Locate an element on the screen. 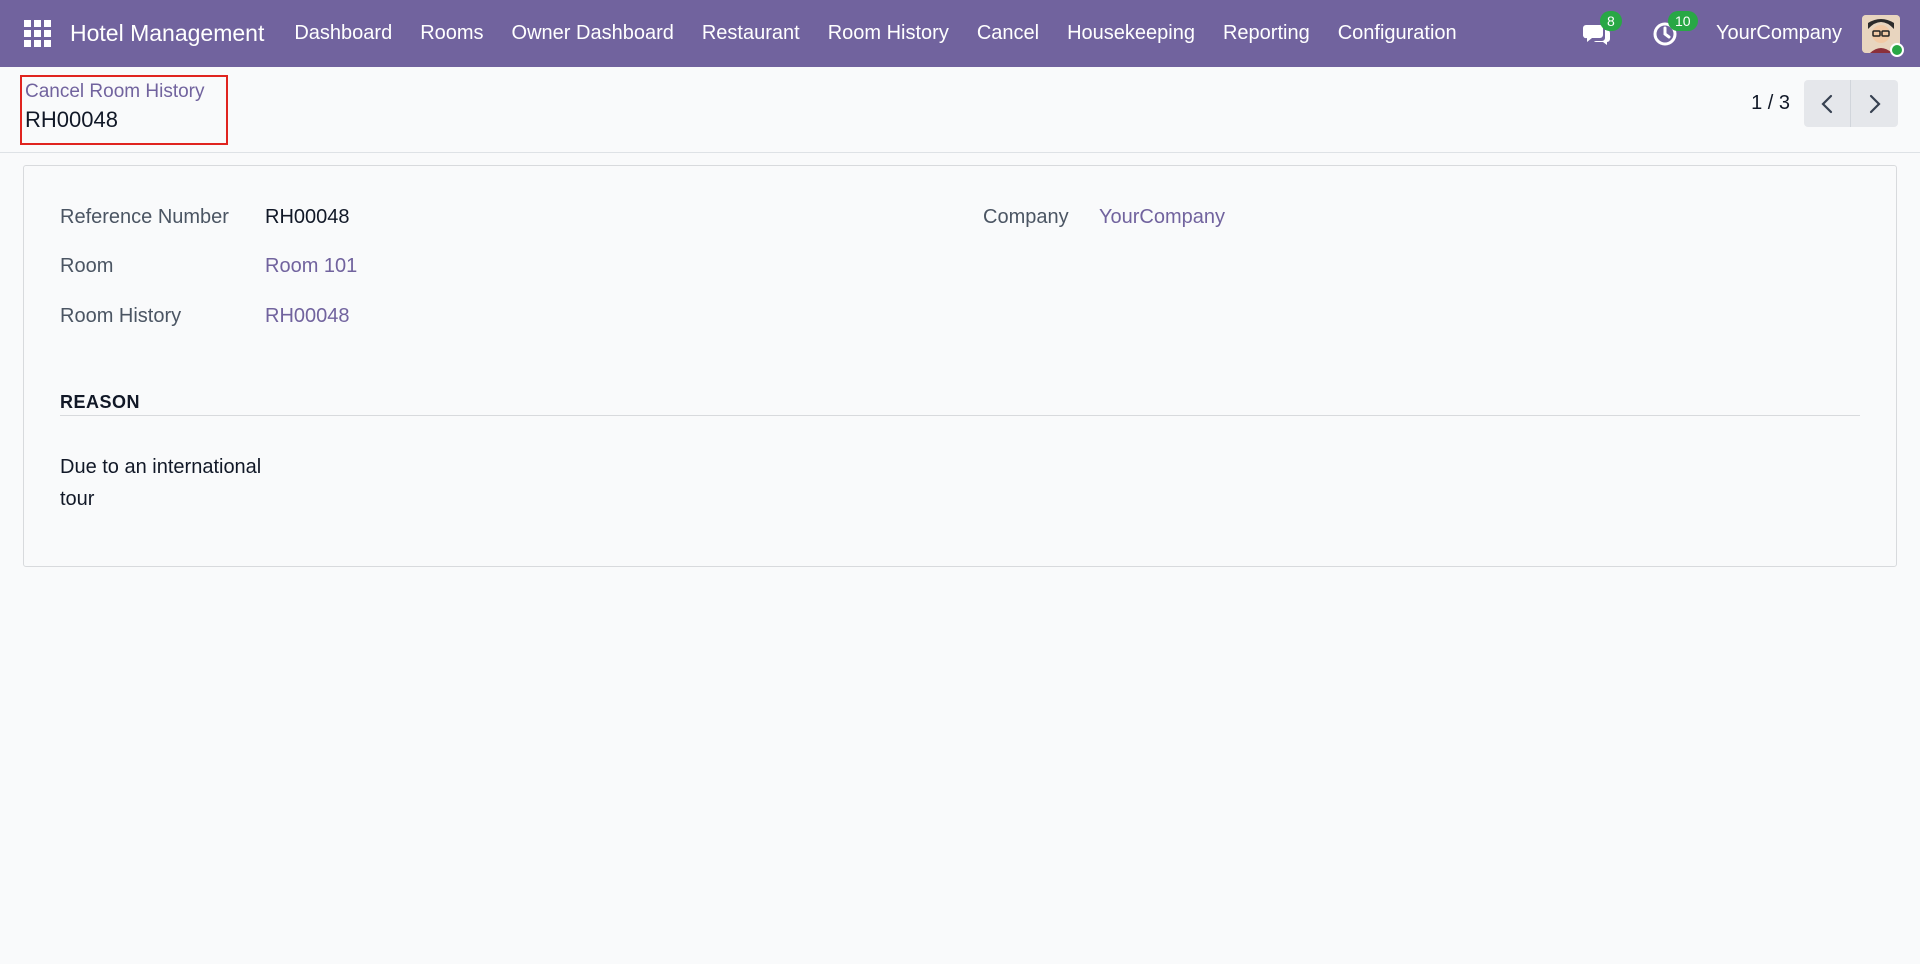 The width and height of the screenshot is (1920, 964). section-divider is located at coordinates (960, 415).